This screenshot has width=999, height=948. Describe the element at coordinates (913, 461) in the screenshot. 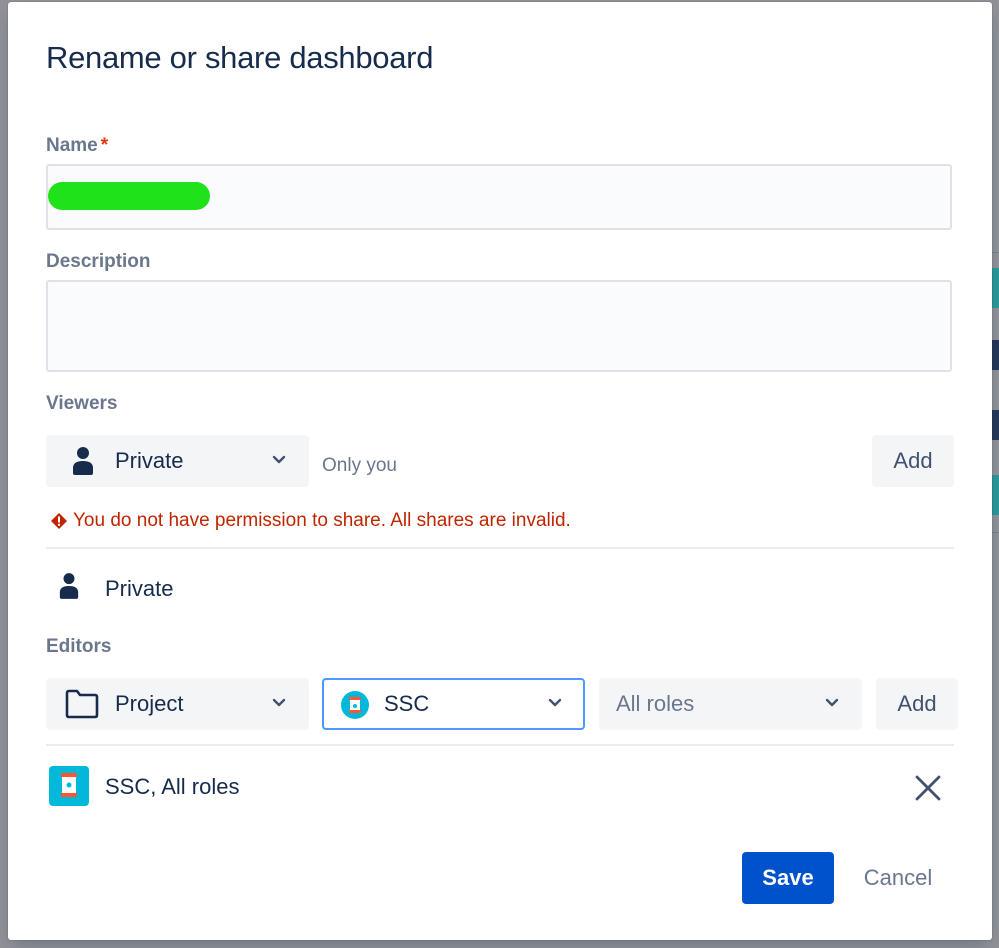

I see `viewers-add-button: Add` at that location.